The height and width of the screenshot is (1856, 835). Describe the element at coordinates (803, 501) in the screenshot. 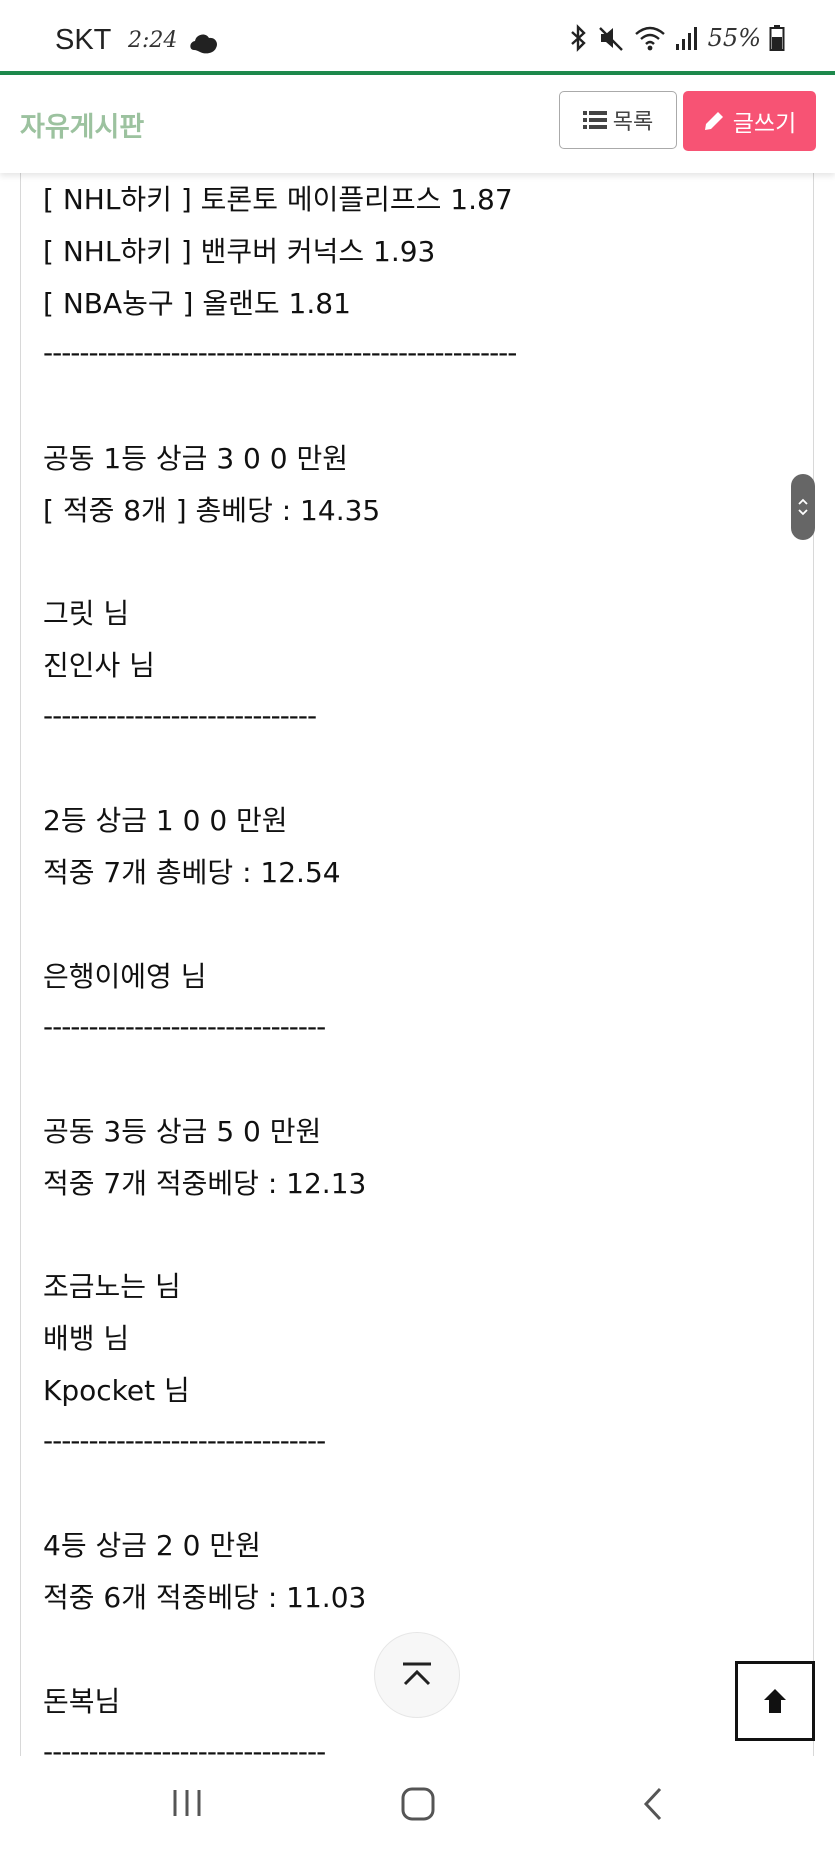

I see `chevron-up-icon` at that location.